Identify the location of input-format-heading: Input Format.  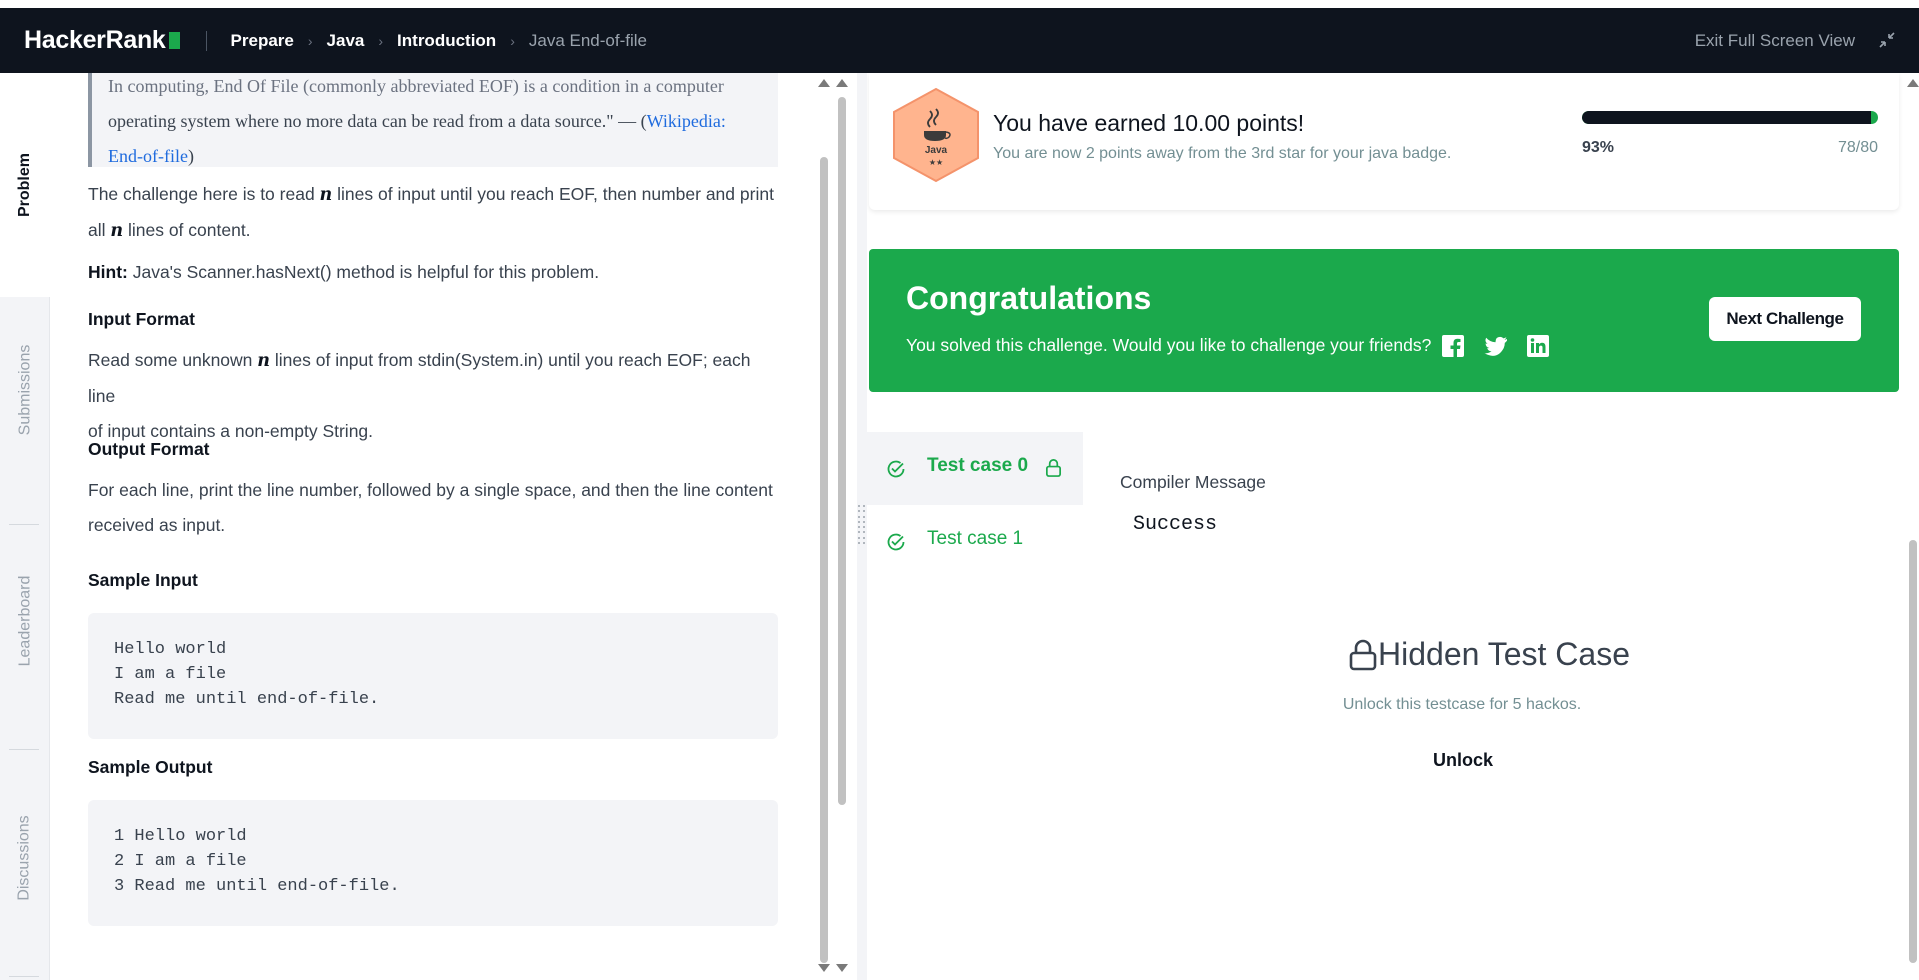
(141, 319).